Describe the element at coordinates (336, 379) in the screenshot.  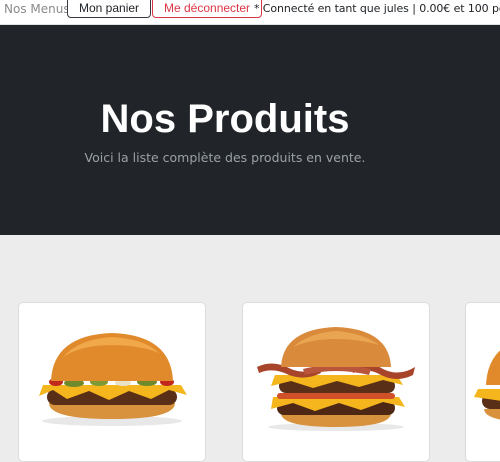
I see `bacon-burger-icon` at that location.